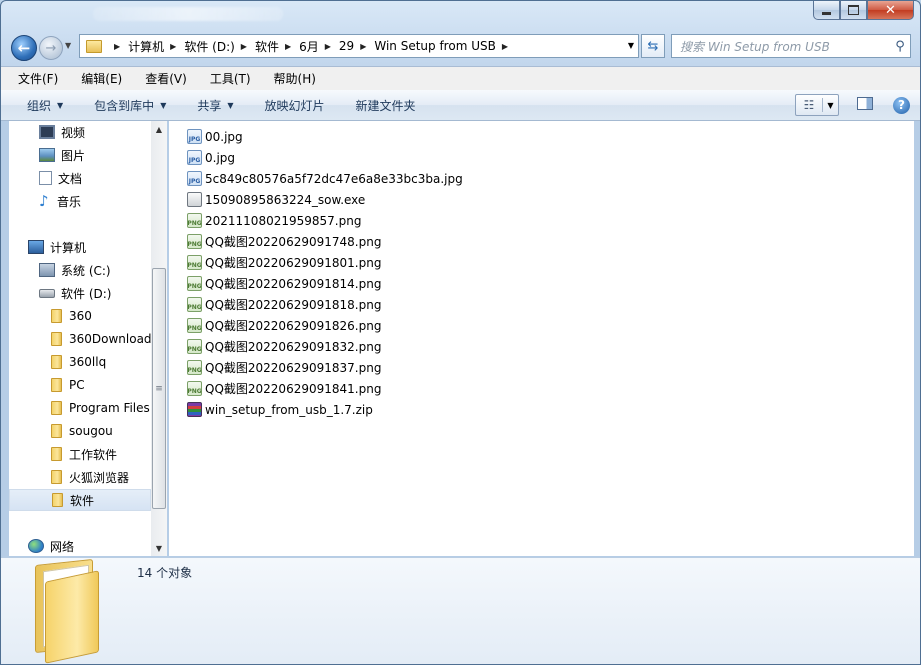  I want to click on sidebar-item-label: 视频, so click(73, 132).